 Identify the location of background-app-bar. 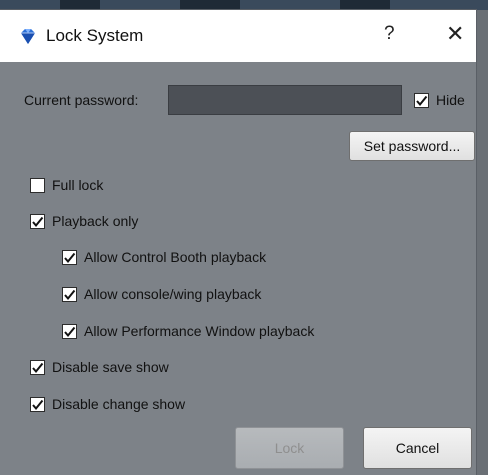
(244, 5).